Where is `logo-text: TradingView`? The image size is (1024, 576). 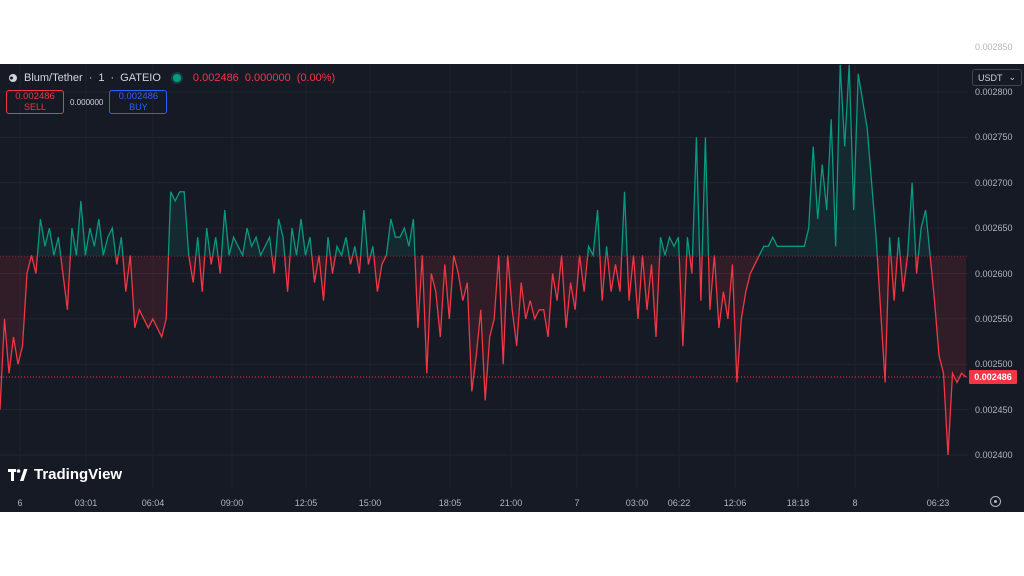
logo-text: TradingView is located at coordinates (78, 474).